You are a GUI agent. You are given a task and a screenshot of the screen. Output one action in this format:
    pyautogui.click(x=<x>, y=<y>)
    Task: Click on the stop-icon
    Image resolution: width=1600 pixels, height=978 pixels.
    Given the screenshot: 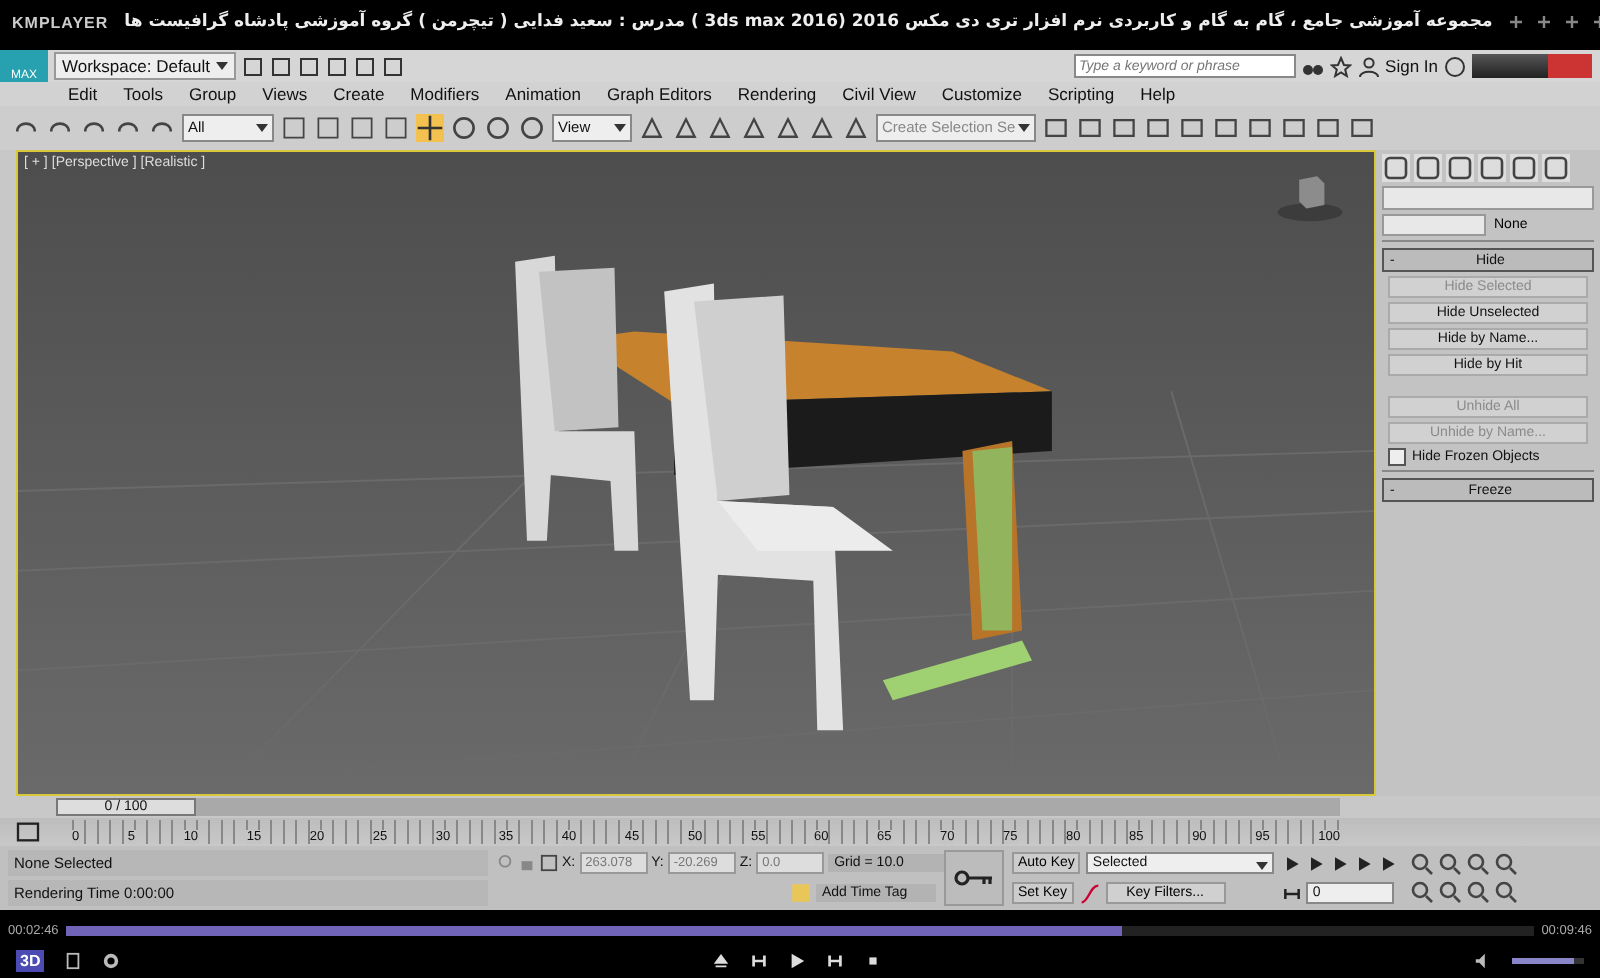 What is the action you would take?
    pyautogui.click(x=873, y=960)
    